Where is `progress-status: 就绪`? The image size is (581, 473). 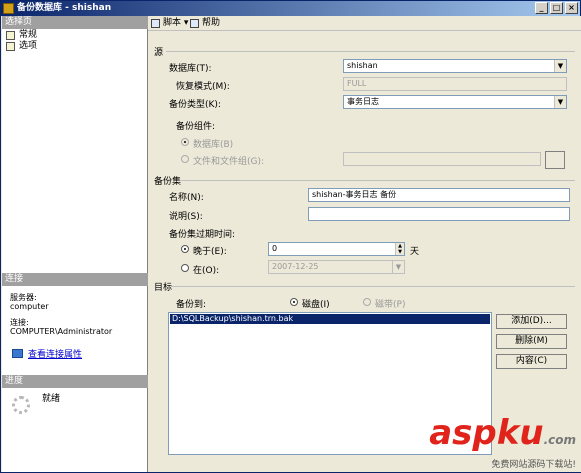 progress-status: 就绪 is located at coordinates (51, 399).